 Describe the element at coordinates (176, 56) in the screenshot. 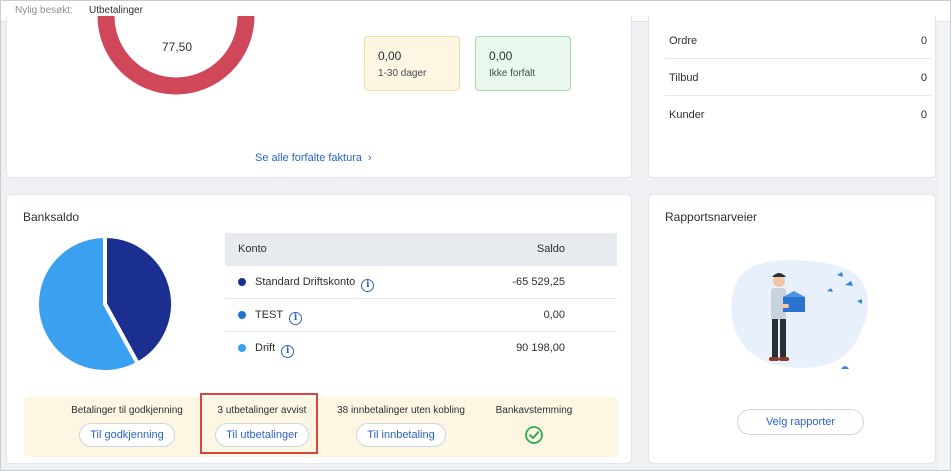

I see `overdue-donut-chart` at that location.